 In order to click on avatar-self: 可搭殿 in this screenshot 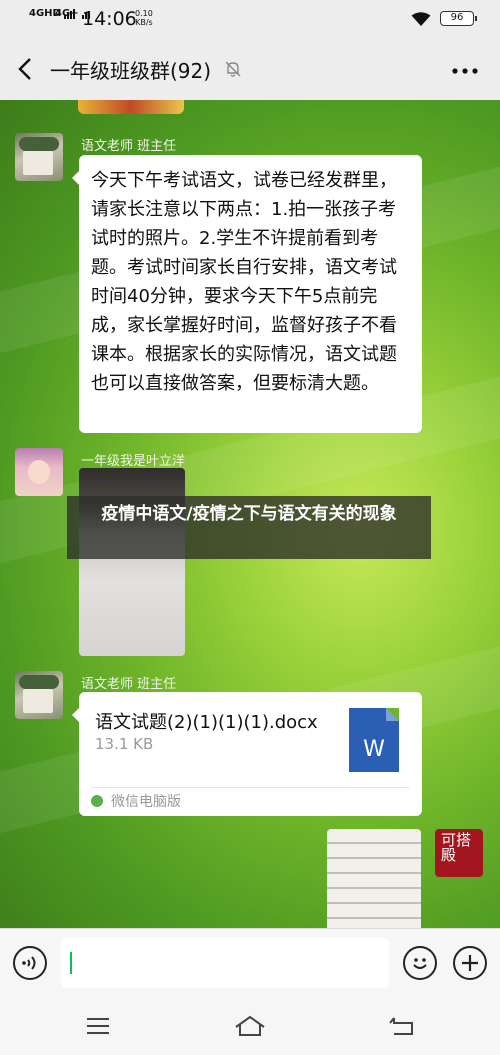, I will do `click(459, 853)`.